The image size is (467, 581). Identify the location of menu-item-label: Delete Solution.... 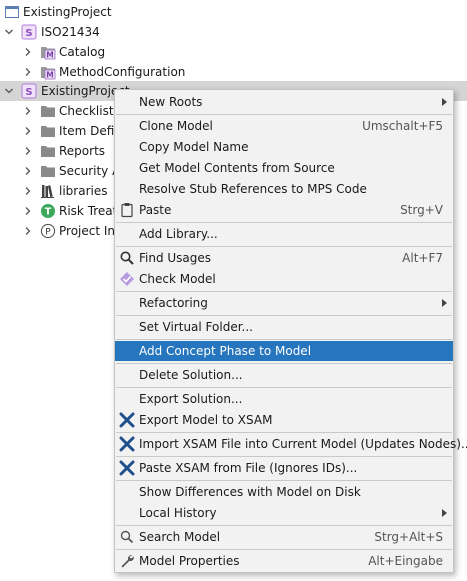
(191, 375).